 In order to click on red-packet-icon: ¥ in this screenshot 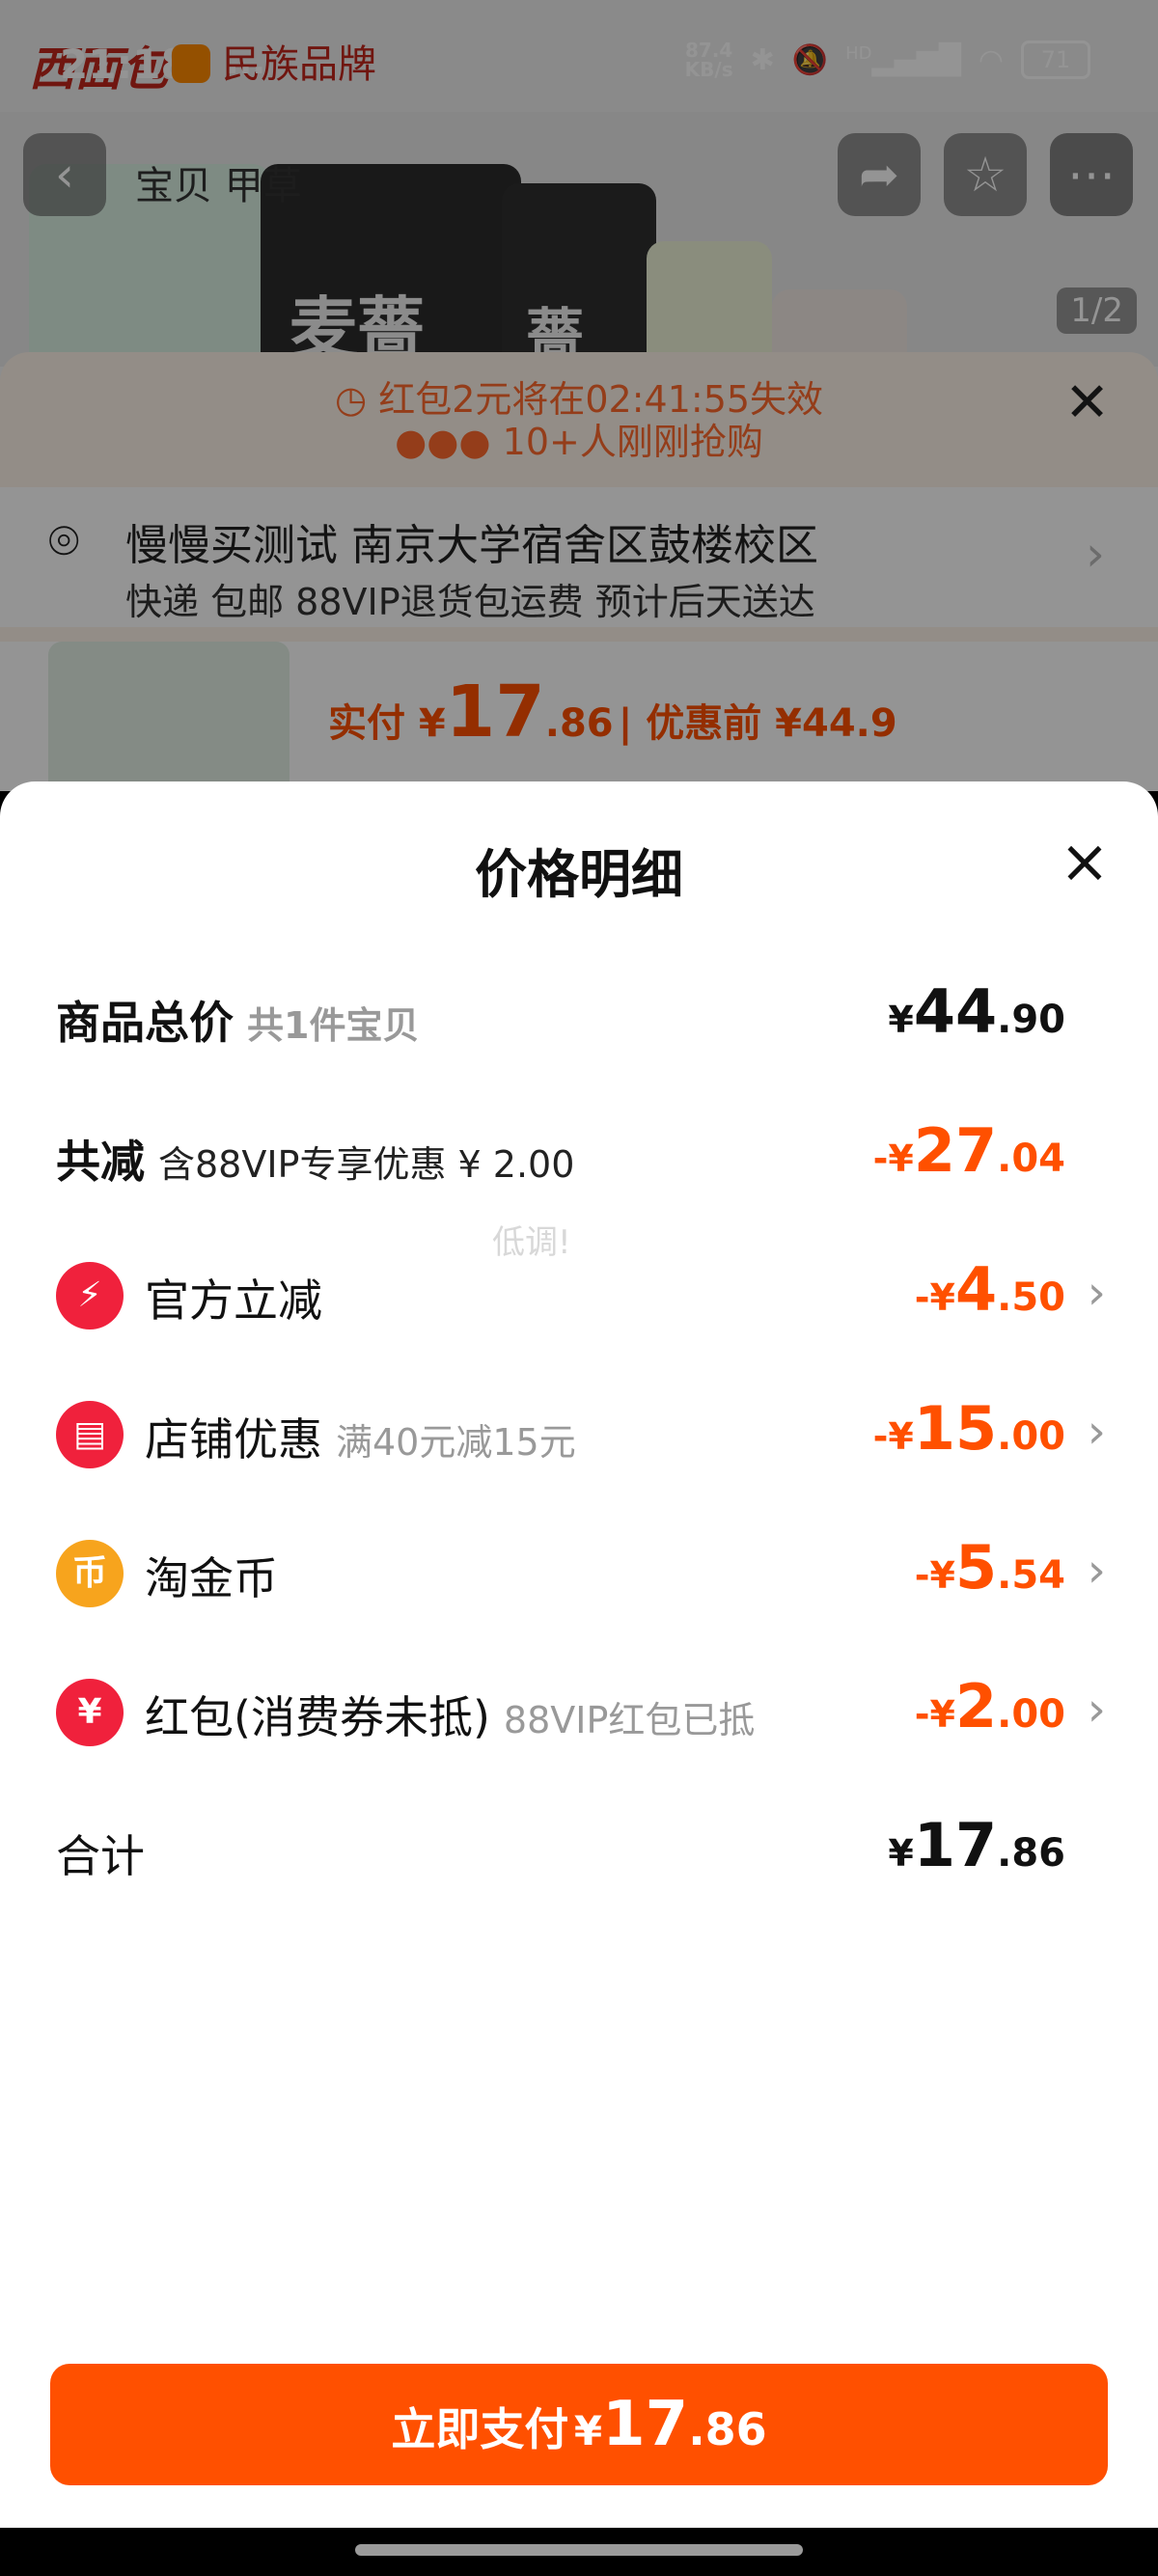, I will do `click(90, 1713)`.